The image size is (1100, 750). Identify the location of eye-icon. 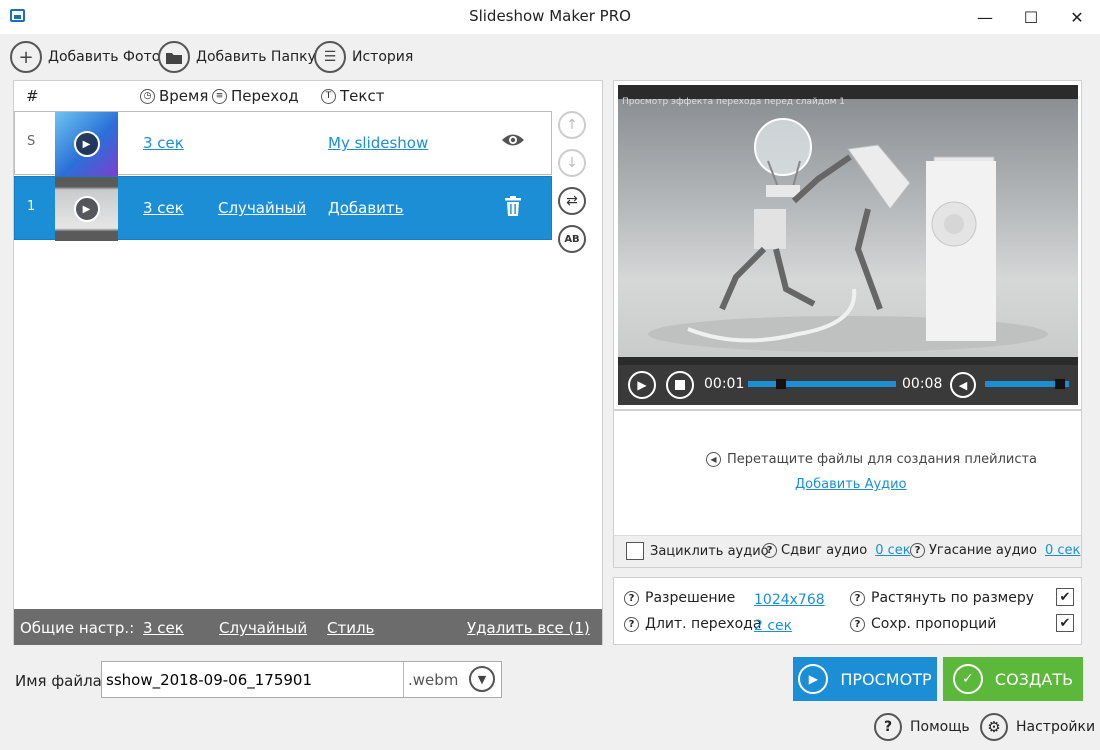
(513, 142).